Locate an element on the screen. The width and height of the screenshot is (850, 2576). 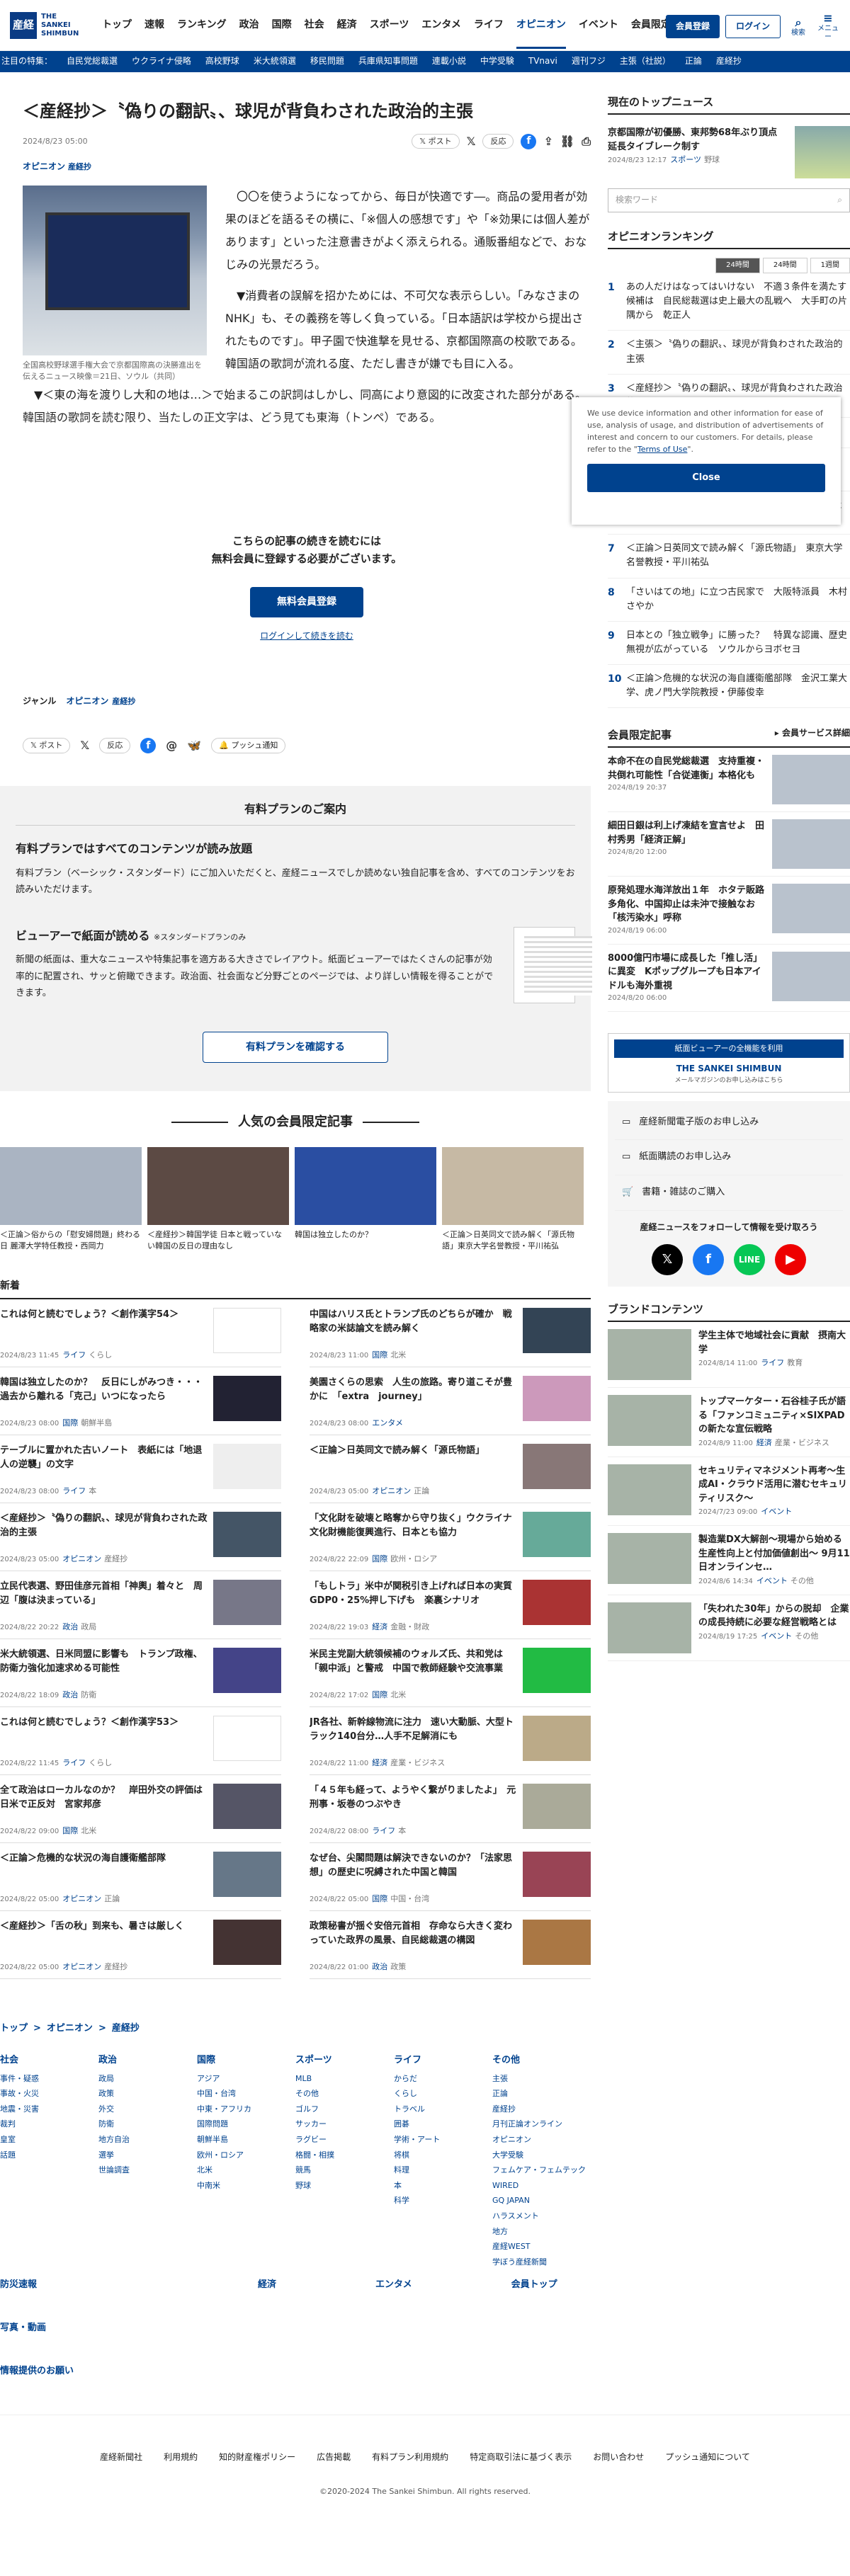
footer-link: アジア is located at coordinates (246, 2079).